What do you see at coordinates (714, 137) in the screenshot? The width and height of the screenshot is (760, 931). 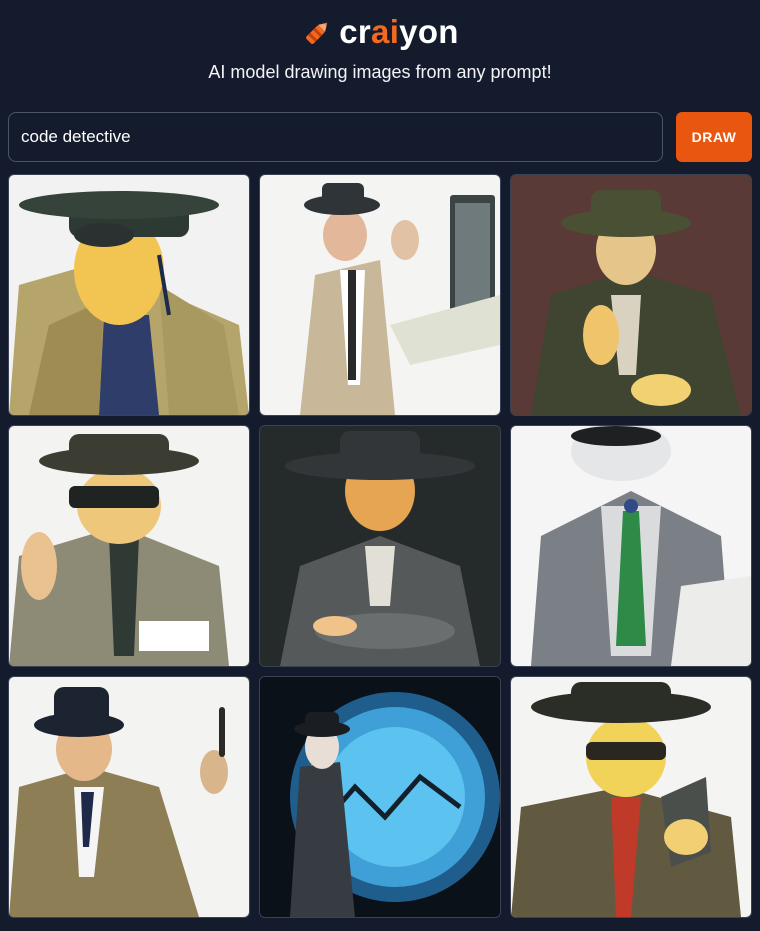 I see `draw-button: DRAW` at bounding box center [714, 137].